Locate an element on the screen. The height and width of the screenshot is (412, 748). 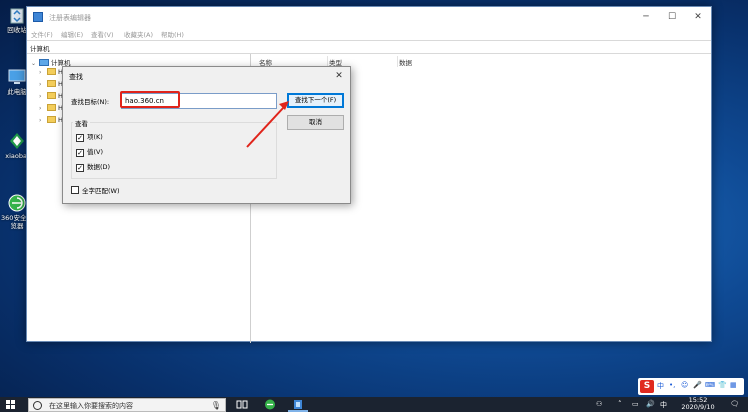
address-bar: 计算机 is located at coordinates (369, 47).